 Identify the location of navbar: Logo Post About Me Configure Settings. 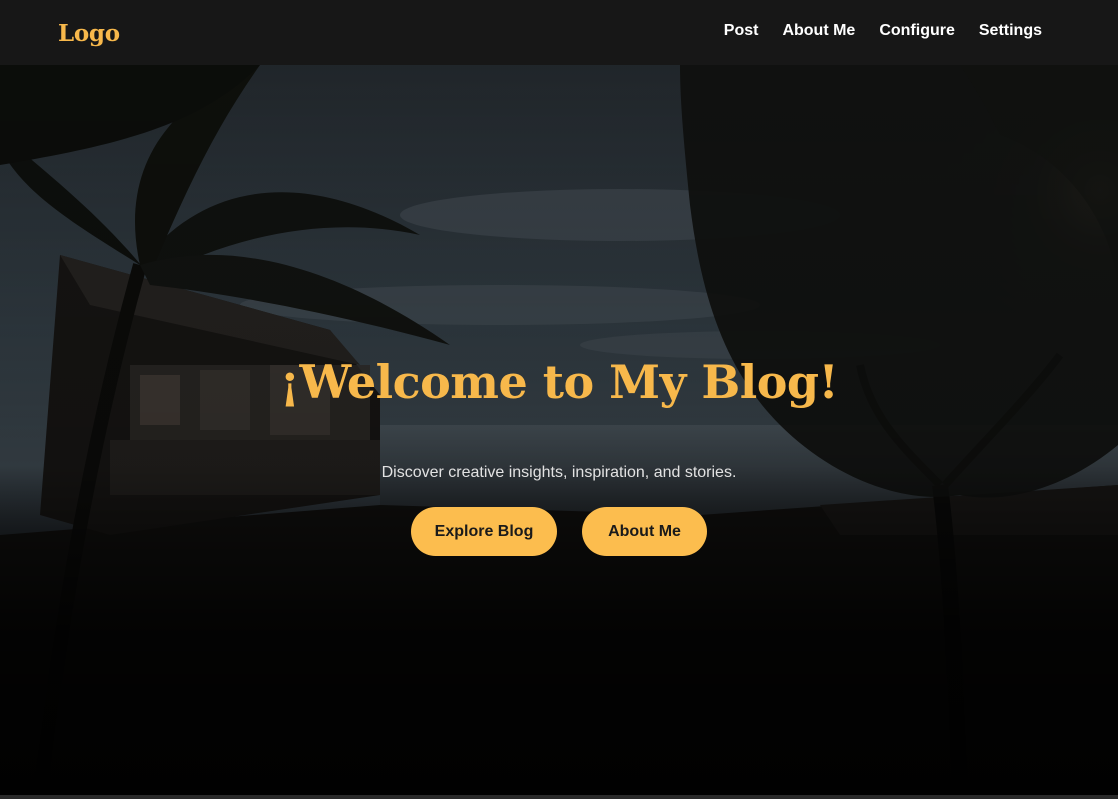
(559, 32).